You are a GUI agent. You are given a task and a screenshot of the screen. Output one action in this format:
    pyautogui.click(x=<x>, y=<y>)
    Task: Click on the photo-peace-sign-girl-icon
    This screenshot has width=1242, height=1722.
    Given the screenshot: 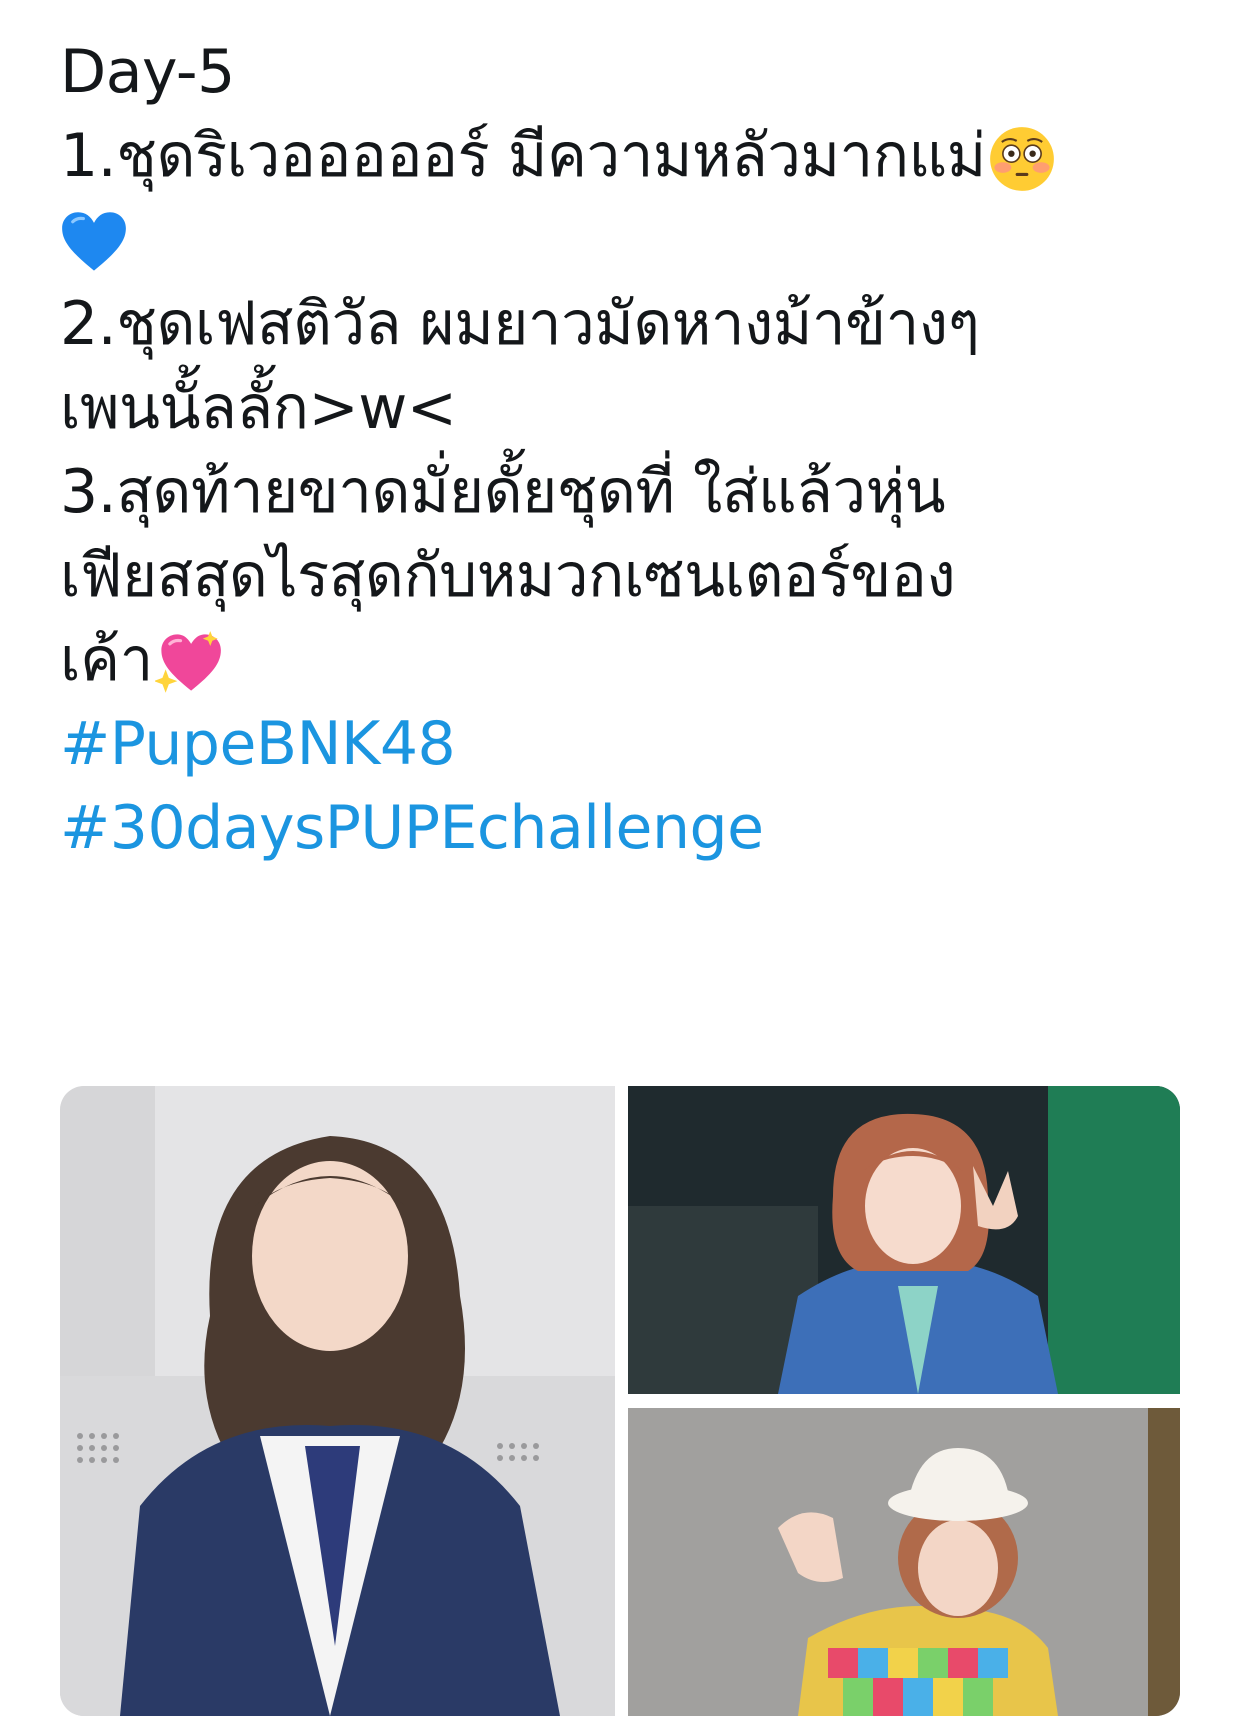 What is the action you would take?
    pyautogui.click(x=904, y=1240)
    